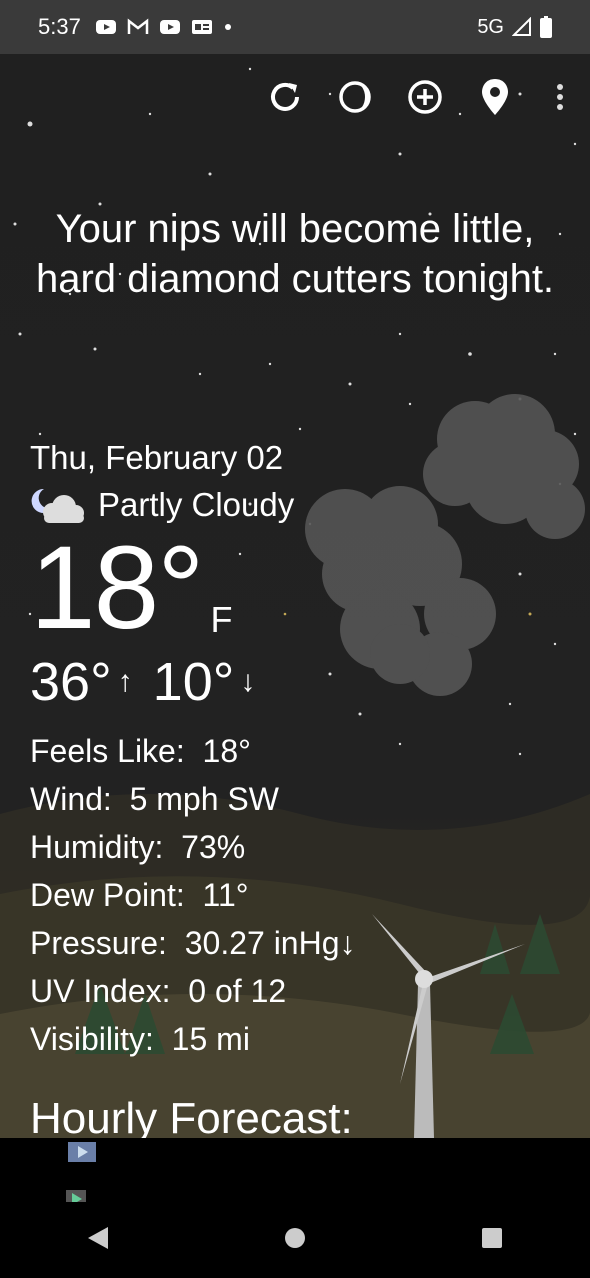 The image size is (590, 1278). What do you see at coordinates (107, 751) in the screenshot?
I see `detail-label: Feels Like:` at bounding box center [107, 751].